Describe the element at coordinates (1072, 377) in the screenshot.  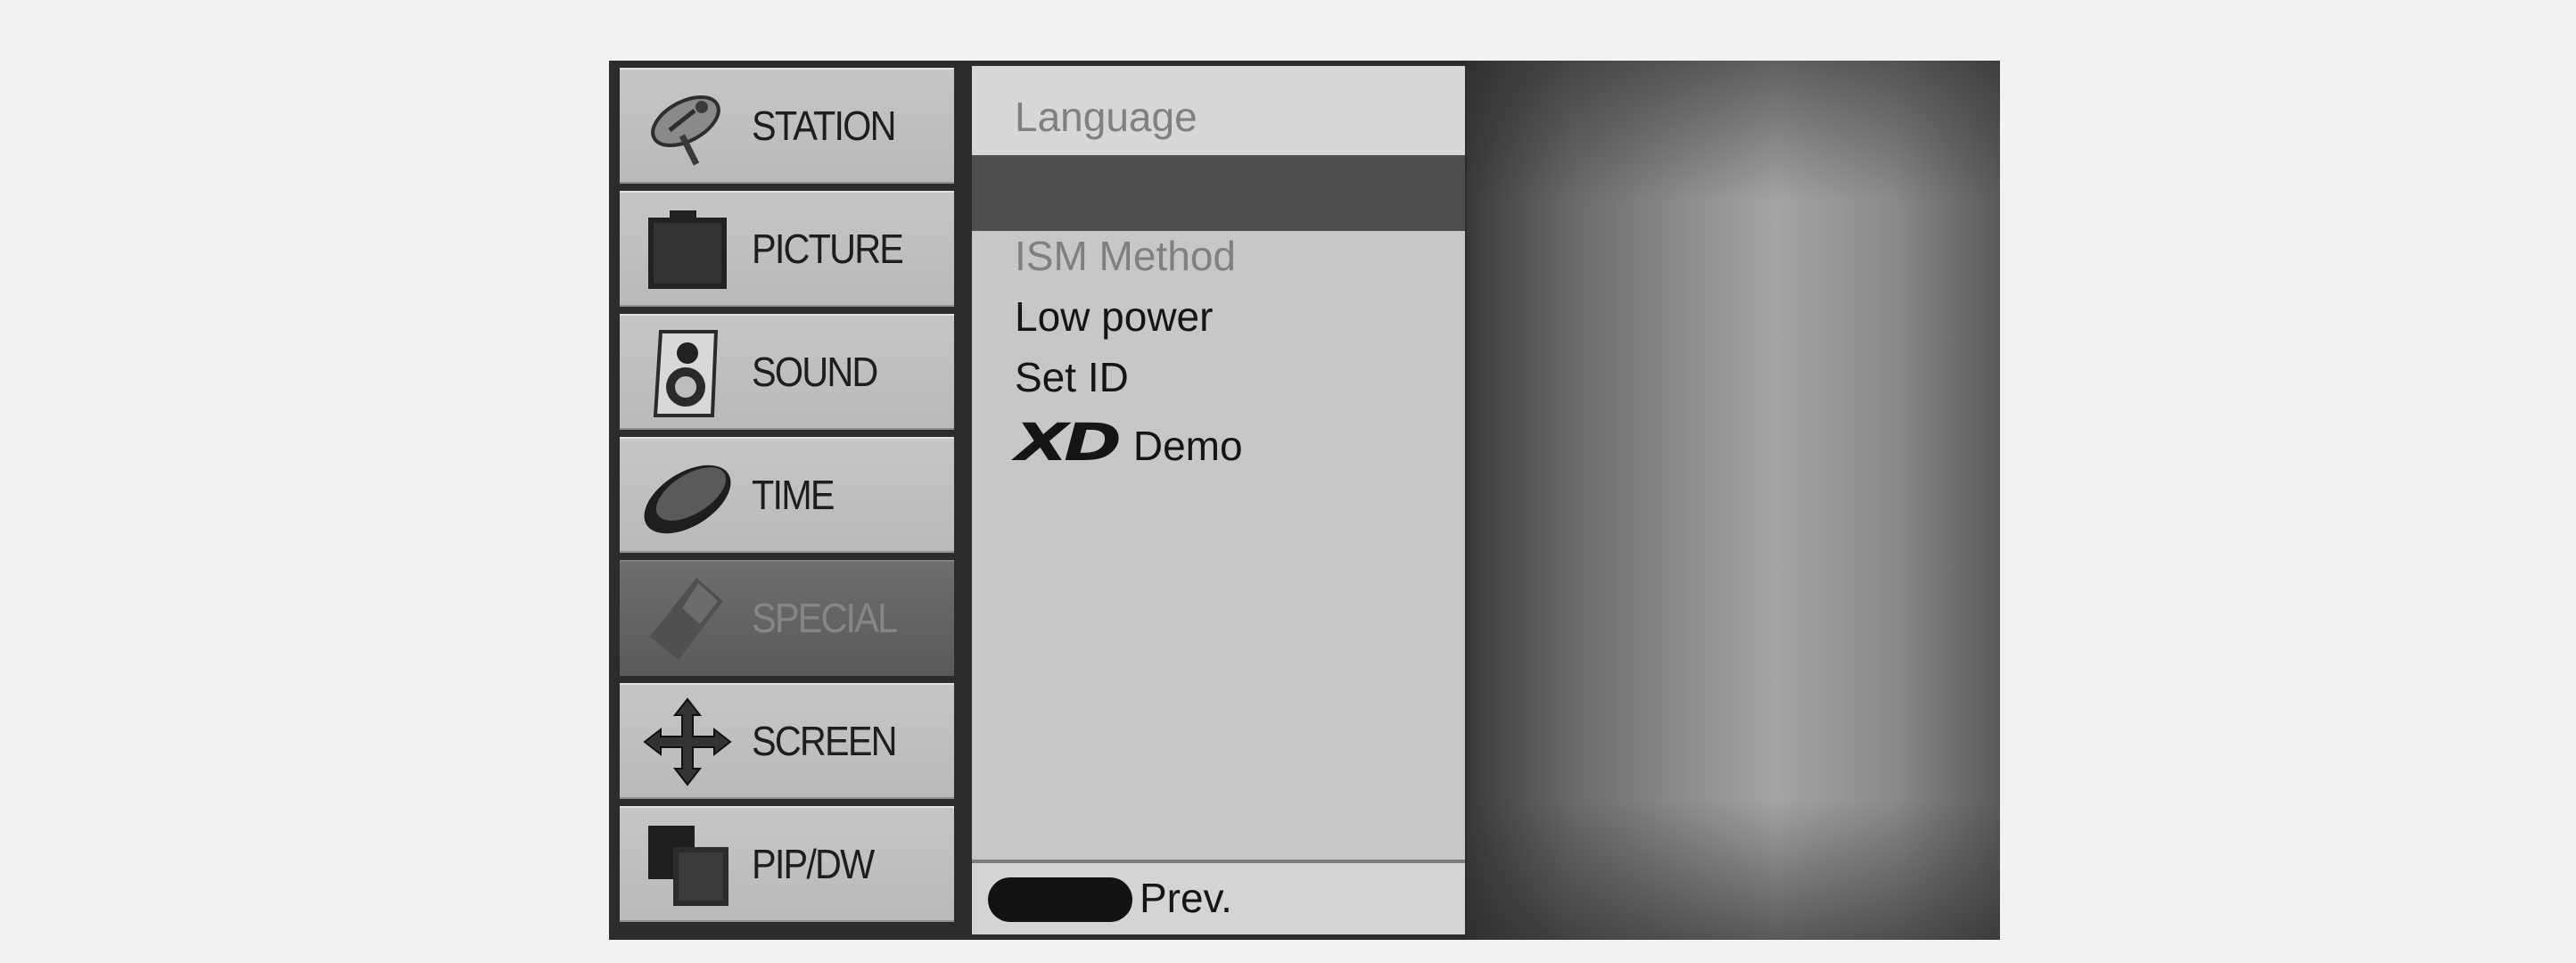
I see `menu-item-set-id: Set ID` at that location.